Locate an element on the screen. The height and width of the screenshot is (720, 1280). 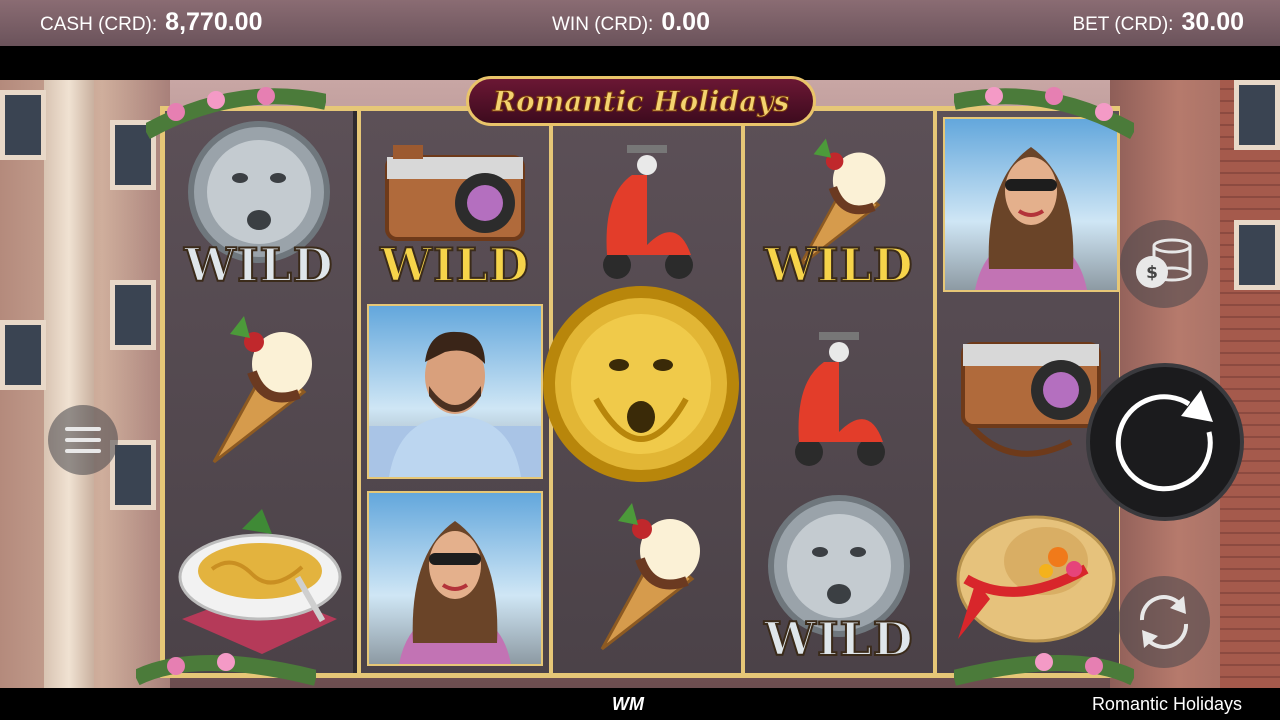
left-building is located at coordinates (85, 384).